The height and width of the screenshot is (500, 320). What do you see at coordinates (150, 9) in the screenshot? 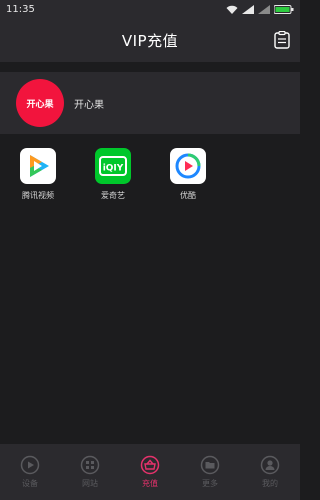
I see `status-bar: 11:35` at bounding box center [150, 9].